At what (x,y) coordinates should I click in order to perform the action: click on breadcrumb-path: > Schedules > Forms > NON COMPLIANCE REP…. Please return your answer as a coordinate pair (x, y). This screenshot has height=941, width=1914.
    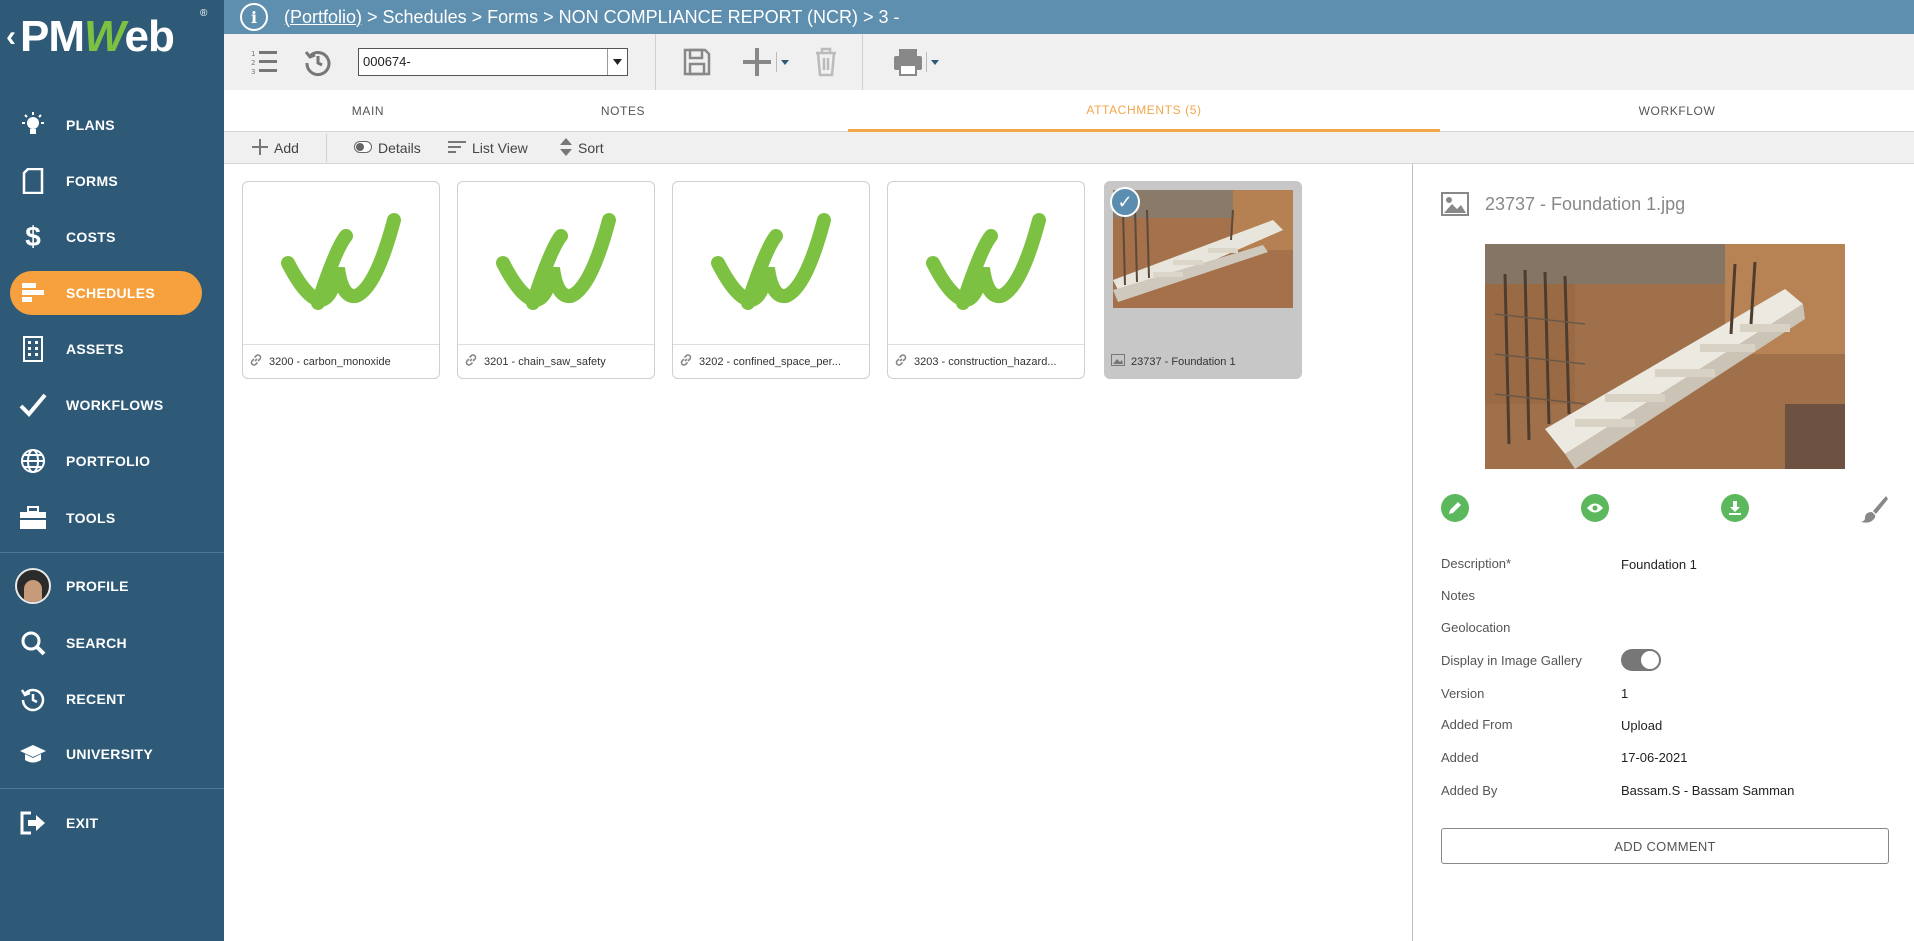
    Looking at the image, I should click on (631, 16).